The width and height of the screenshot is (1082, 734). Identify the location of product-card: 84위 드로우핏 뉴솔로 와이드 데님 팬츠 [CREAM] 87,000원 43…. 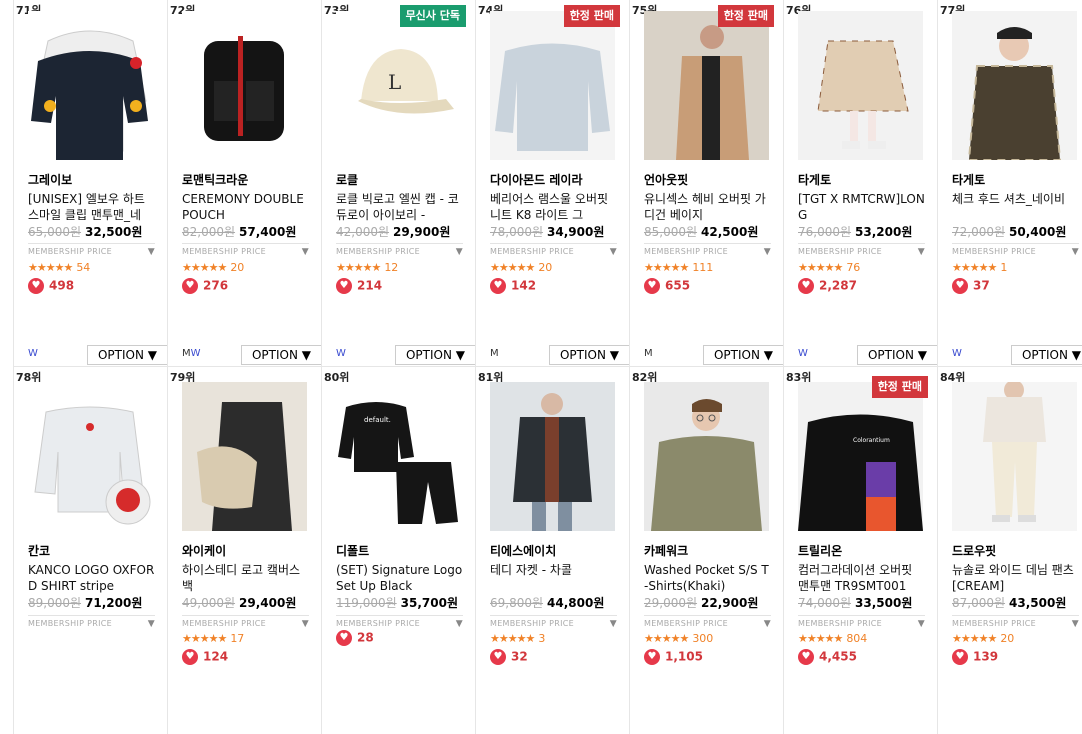
(1009, 550).